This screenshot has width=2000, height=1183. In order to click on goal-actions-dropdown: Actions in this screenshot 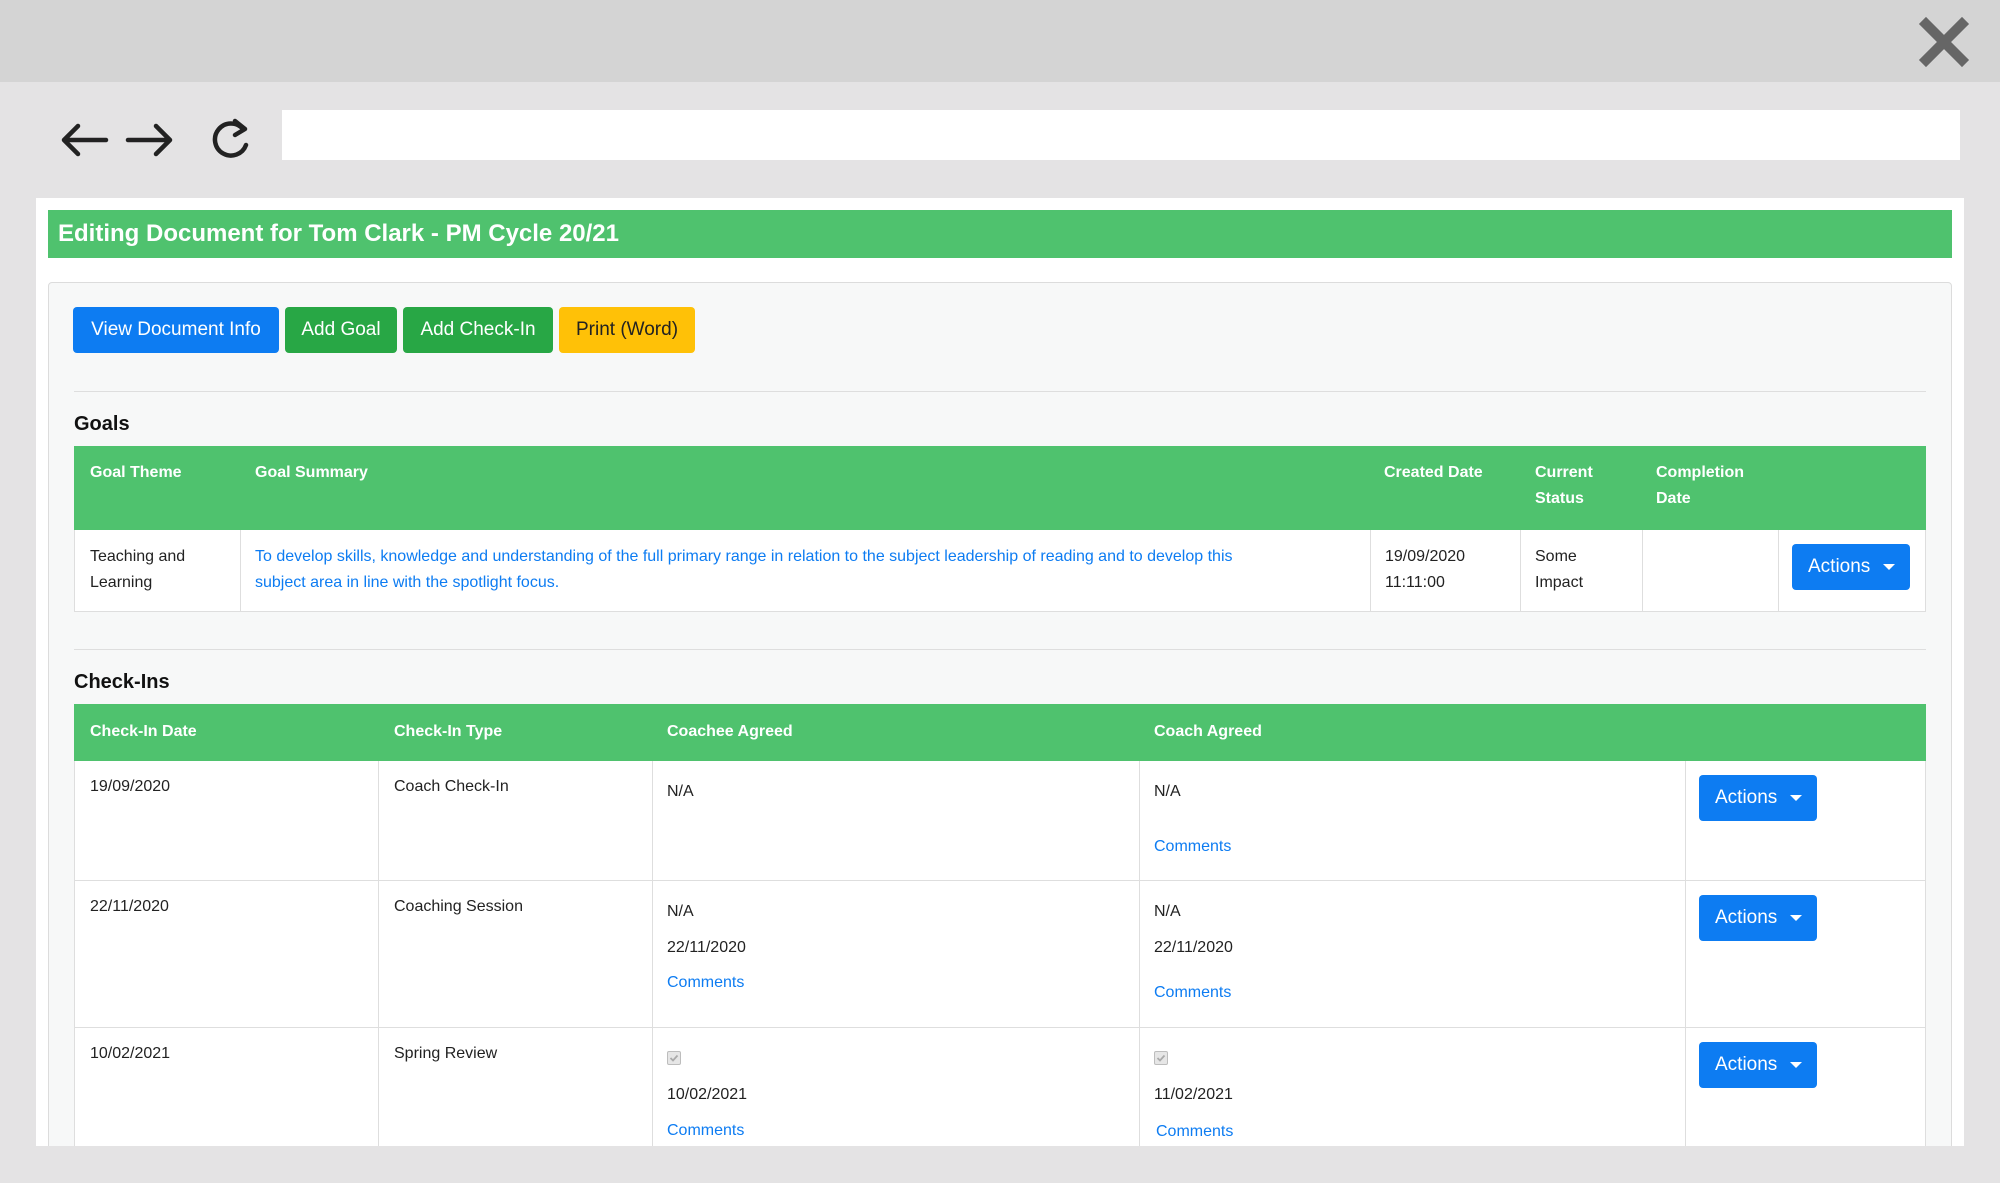, I will do `click(1851, 567)`.